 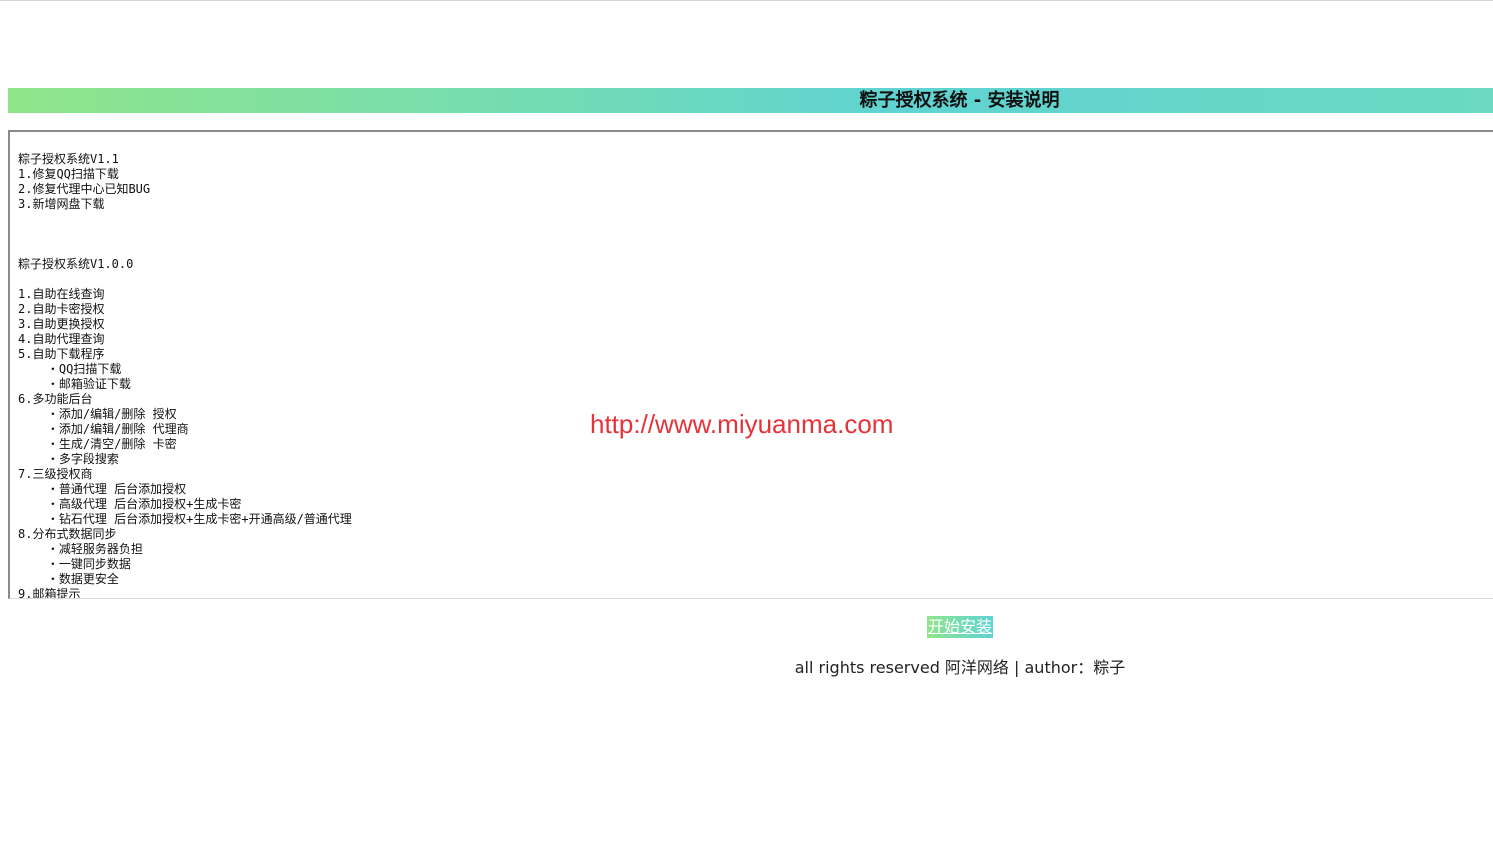 I want to click on top-divider, so click(x=746, y=0).